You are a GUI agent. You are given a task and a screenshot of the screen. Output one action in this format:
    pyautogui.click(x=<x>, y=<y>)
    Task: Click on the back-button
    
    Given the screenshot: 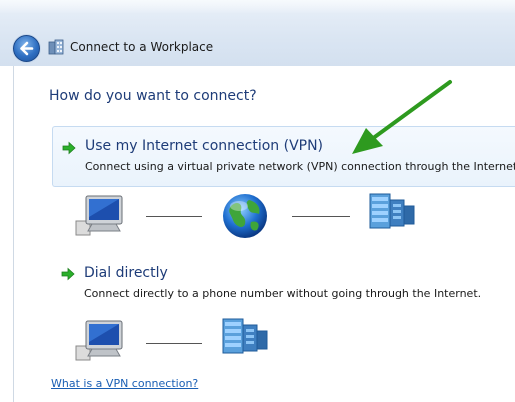 What is the action you would take?
    pyautogui.click(x=26, y=48)
    